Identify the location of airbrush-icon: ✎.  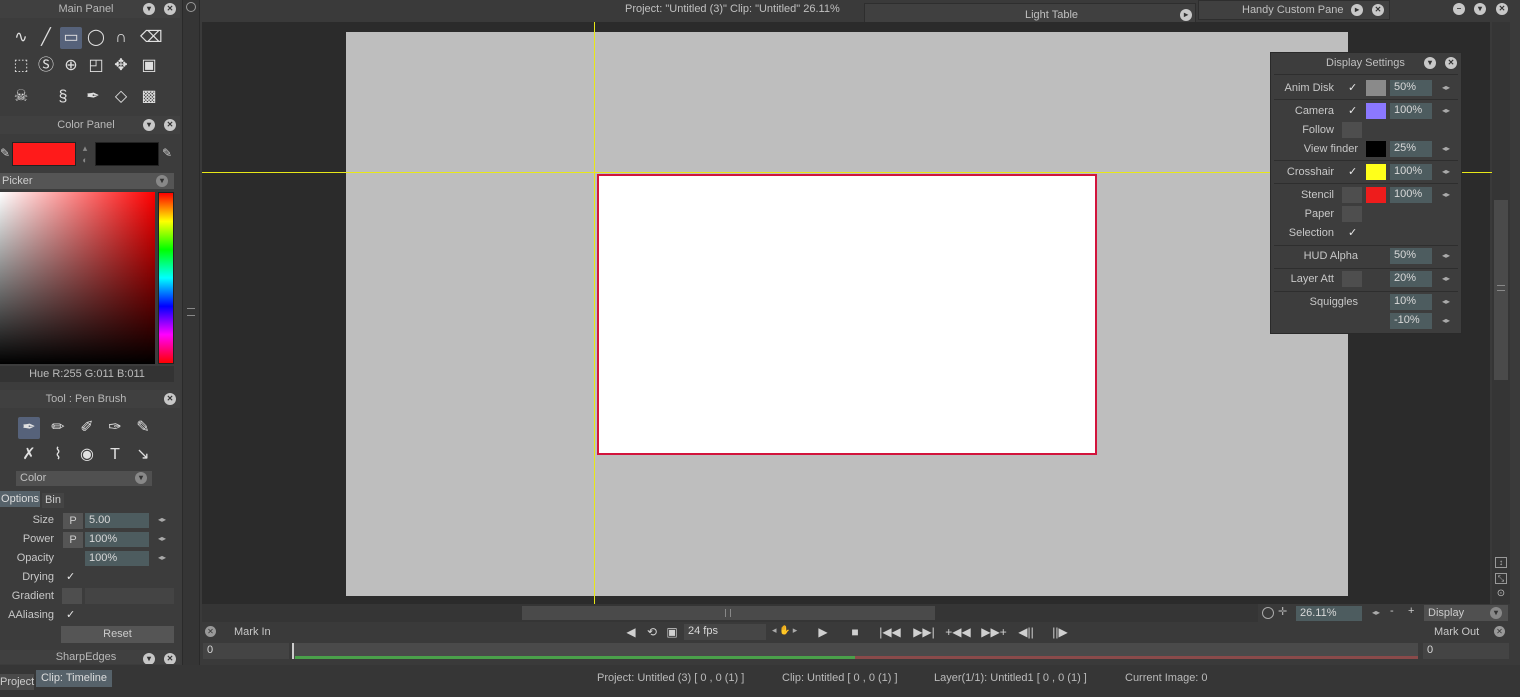
(143, 428).